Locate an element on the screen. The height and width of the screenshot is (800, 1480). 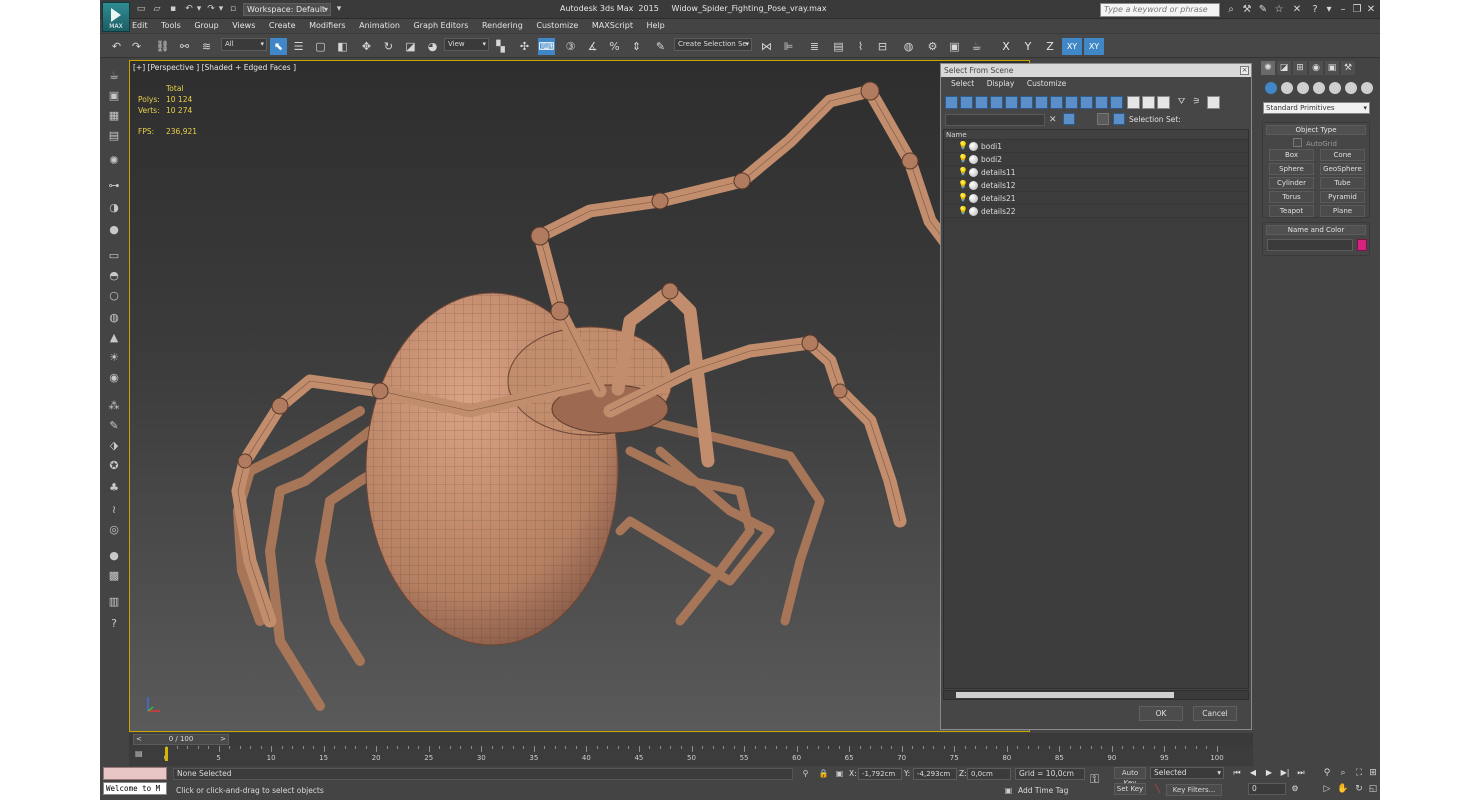
rendered-frame-window-icon: ▣ is located at coordinates (954, 46).